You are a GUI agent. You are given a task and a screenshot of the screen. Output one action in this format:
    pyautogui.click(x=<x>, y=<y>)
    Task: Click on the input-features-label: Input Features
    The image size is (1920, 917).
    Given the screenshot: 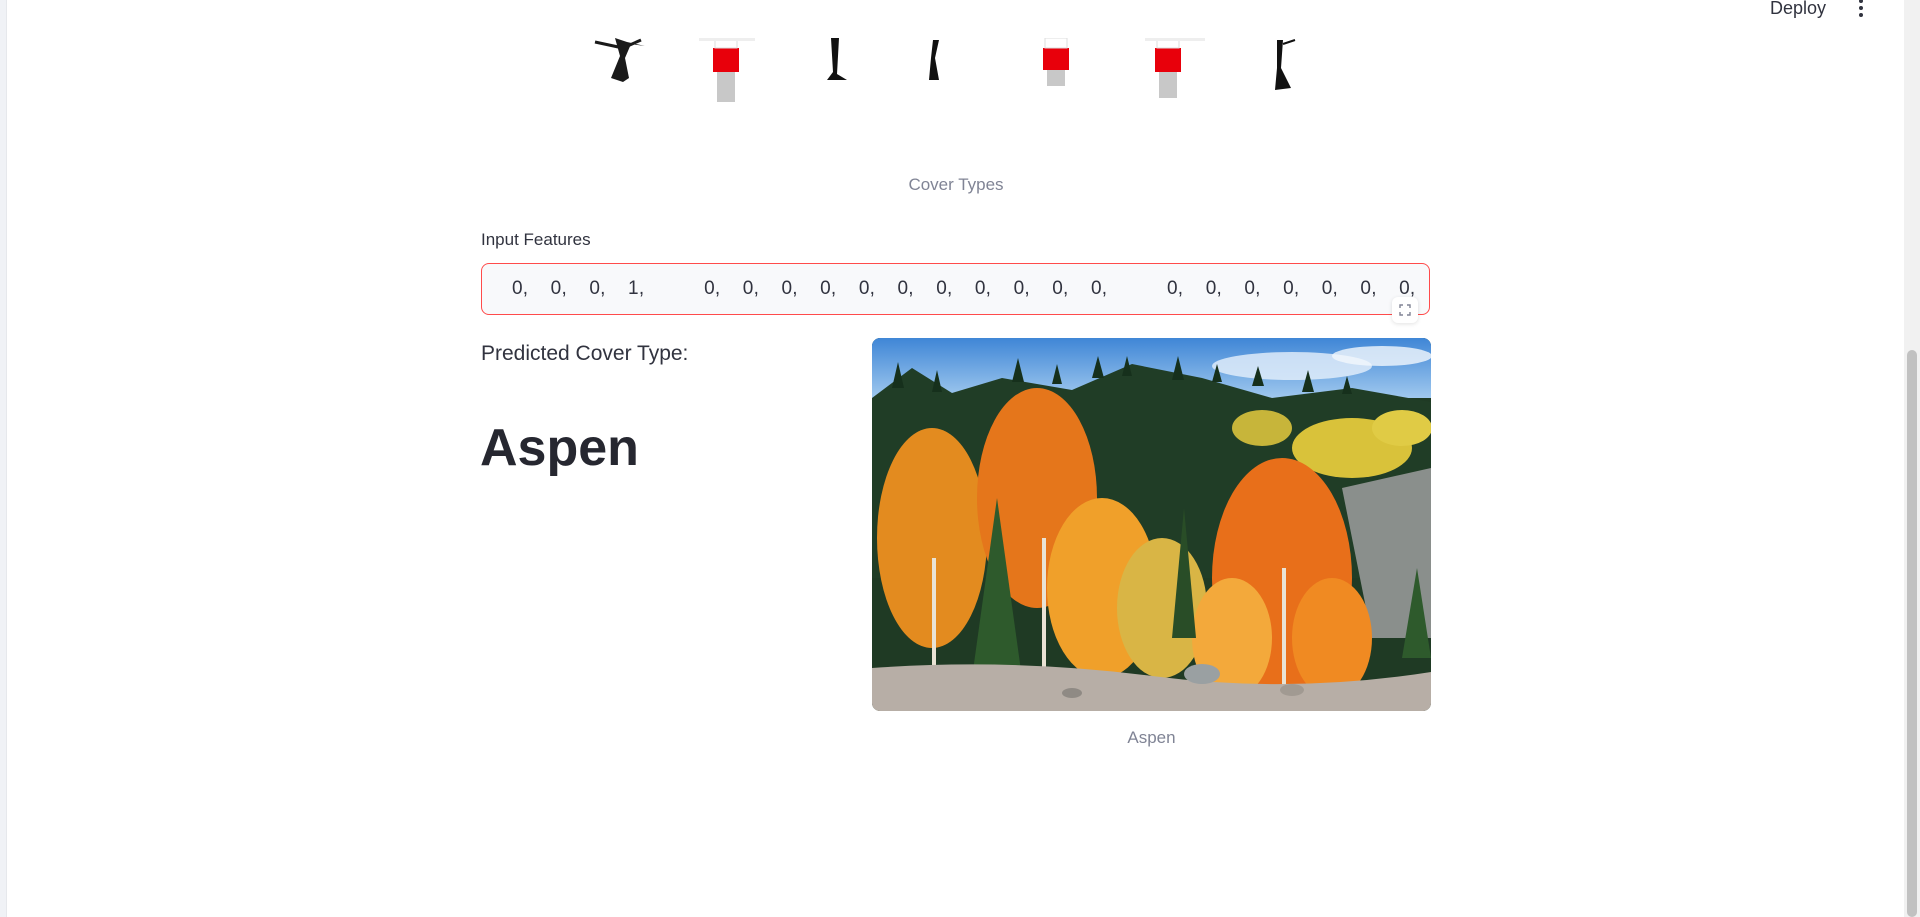 What is the action you would take?
    pyautogui.click(x=536, y=239)
    